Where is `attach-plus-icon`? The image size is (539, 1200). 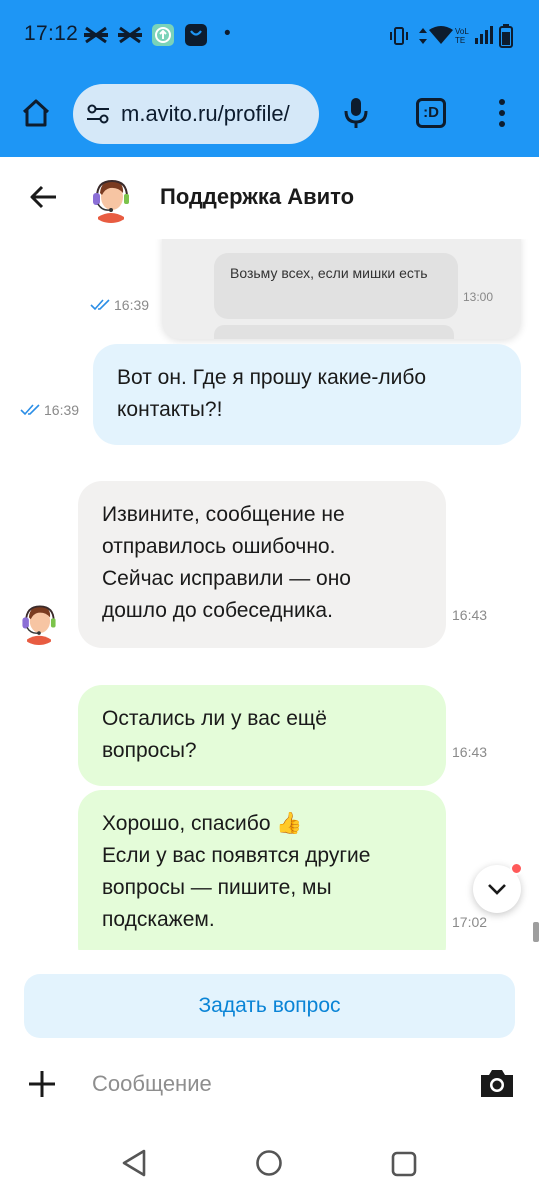 attach-plus-icon is located at coordinates (42, 1084).